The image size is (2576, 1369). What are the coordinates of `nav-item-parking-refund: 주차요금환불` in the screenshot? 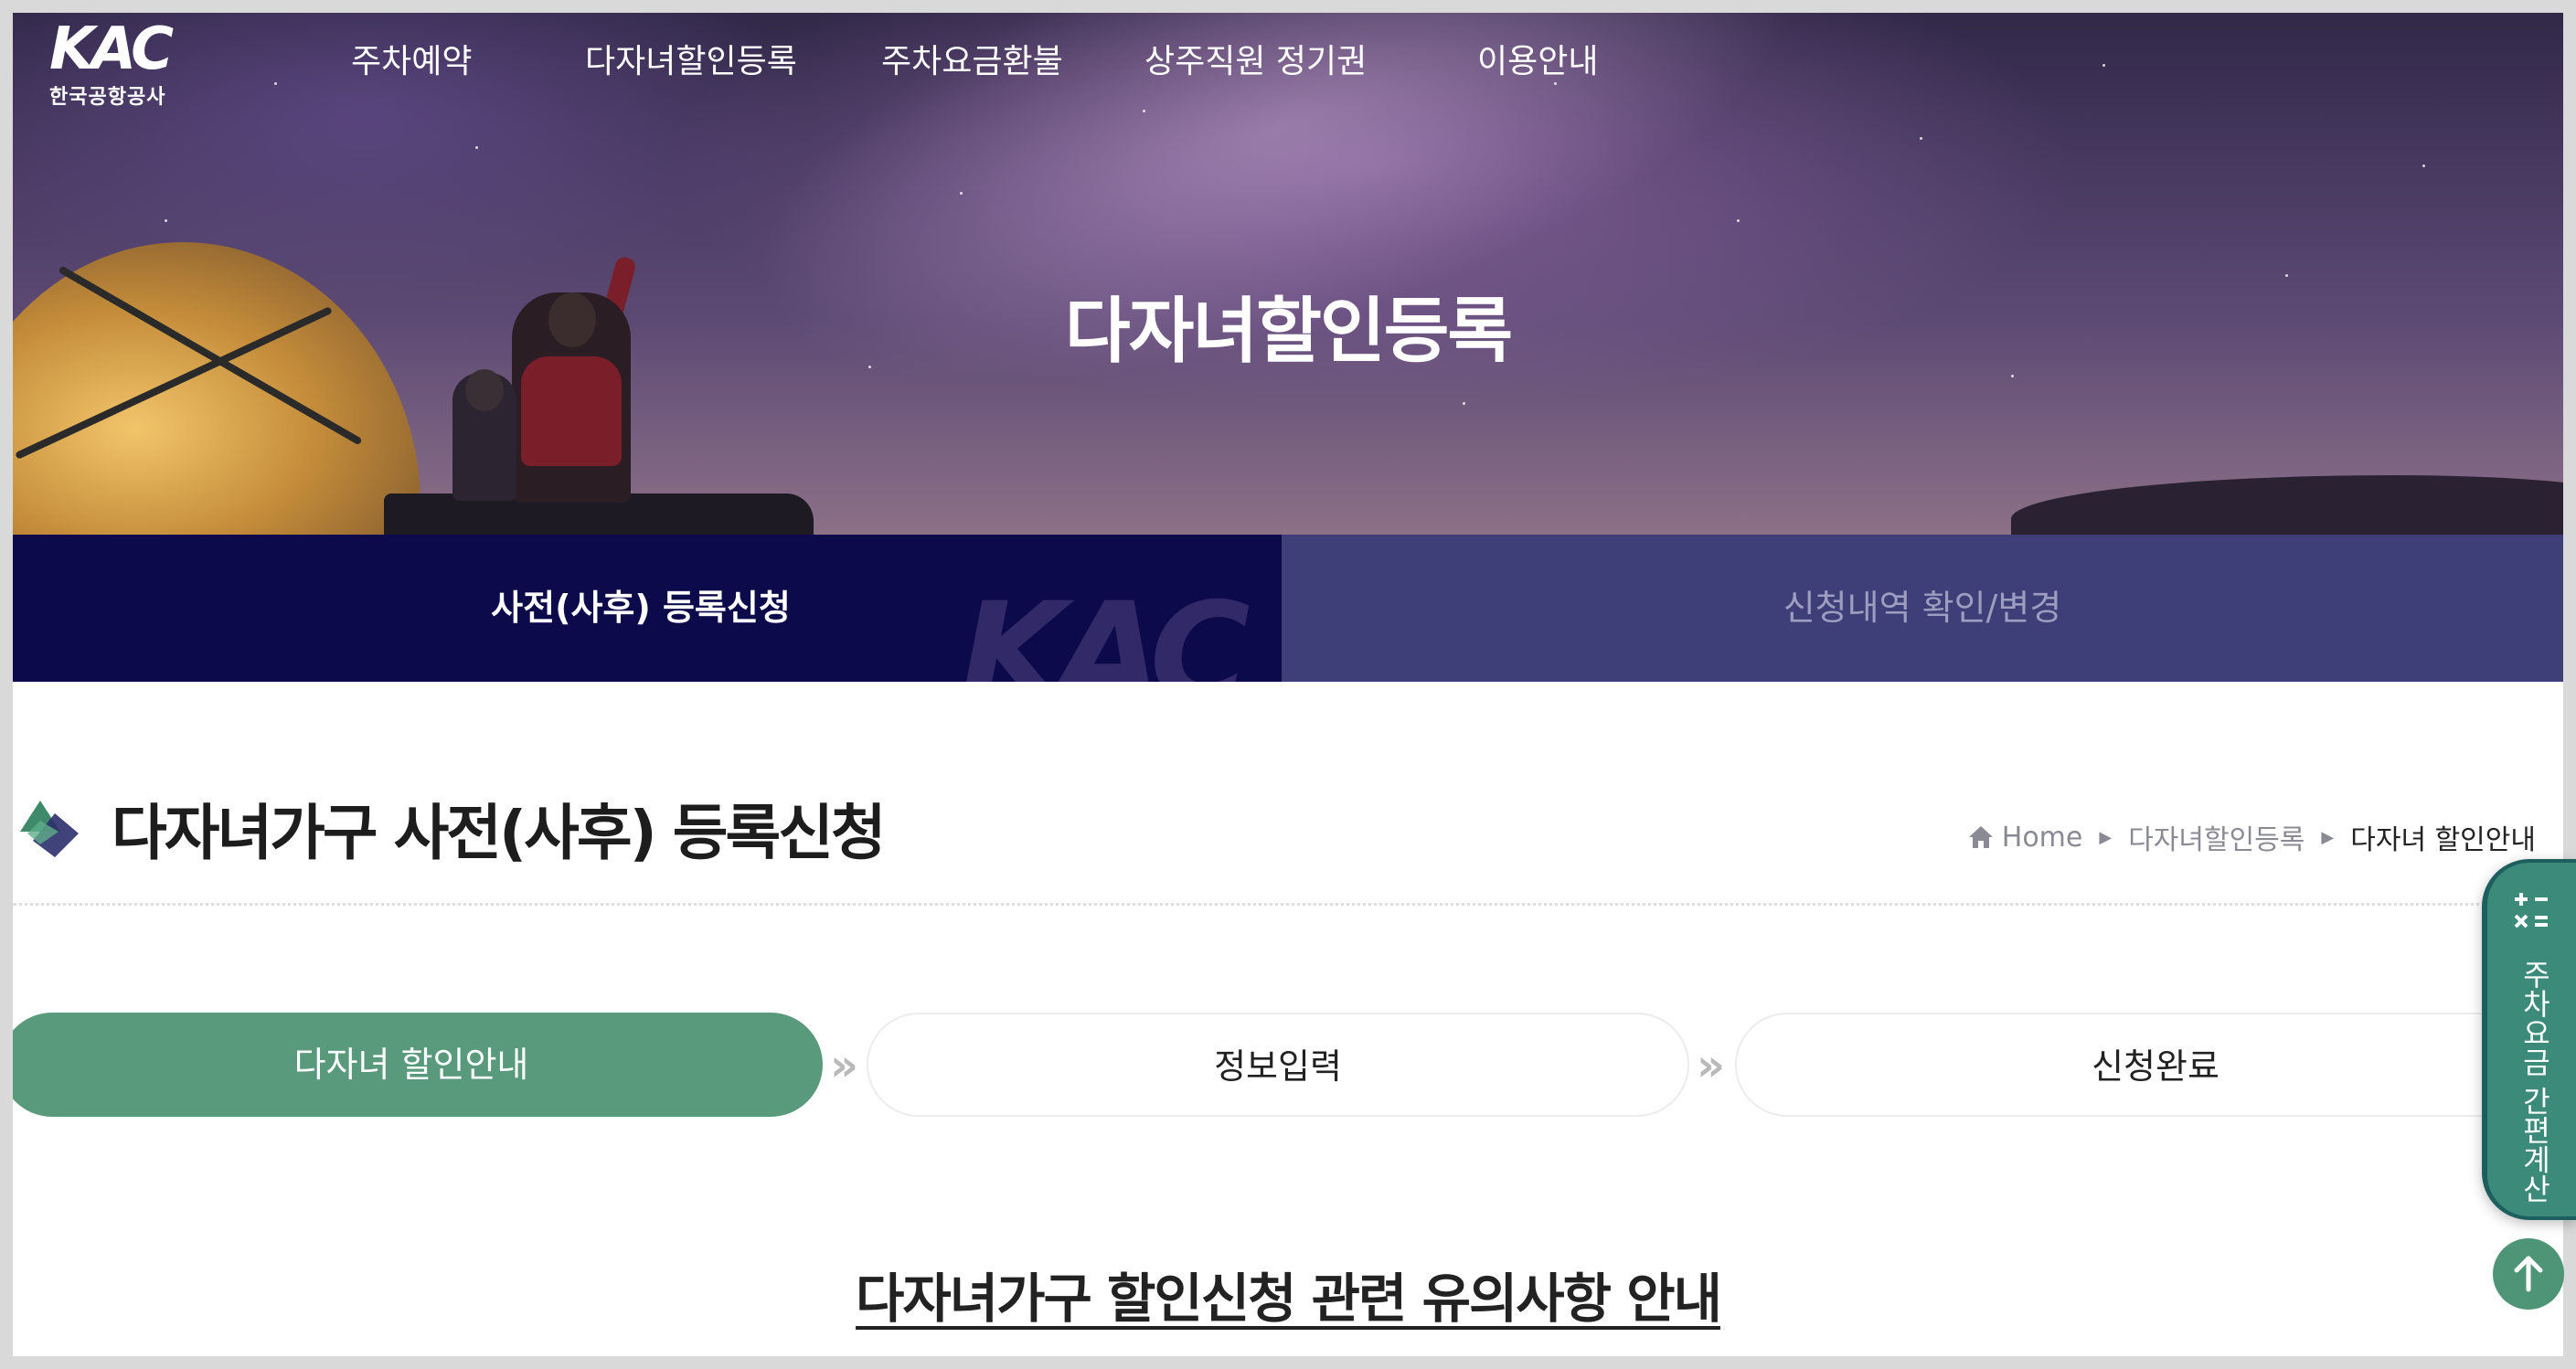 It's located at (972, 58).